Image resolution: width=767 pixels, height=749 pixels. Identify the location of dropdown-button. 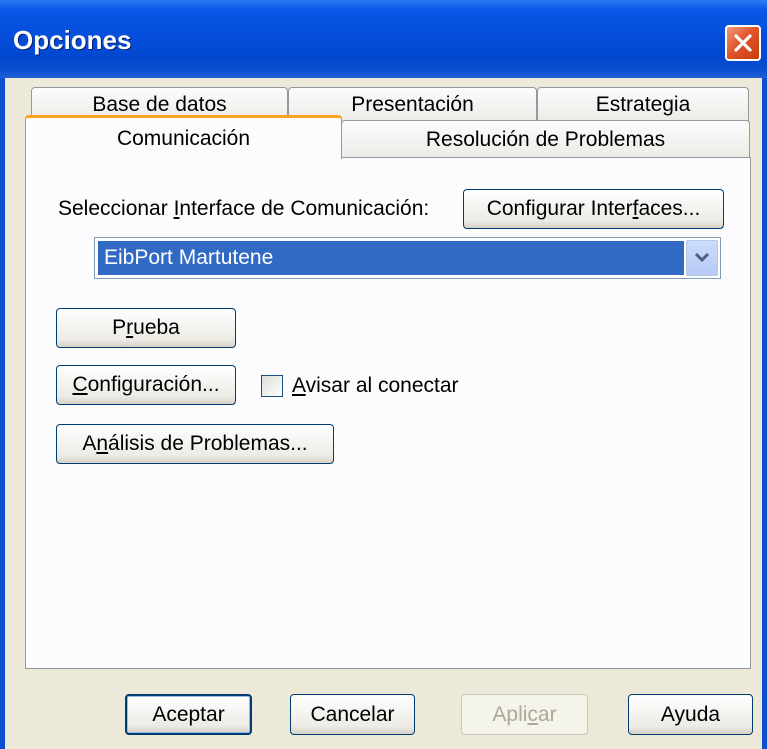
(702, 258).